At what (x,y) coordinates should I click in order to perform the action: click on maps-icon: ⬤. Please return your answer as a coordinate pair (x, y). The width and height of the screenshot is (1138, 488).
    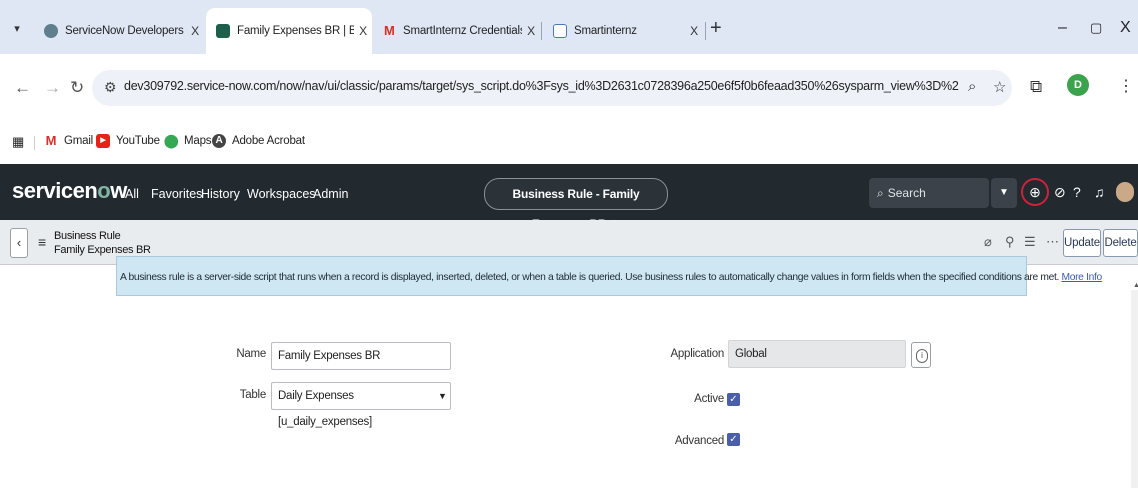
    Looking at the image, I should click on (171, 140).